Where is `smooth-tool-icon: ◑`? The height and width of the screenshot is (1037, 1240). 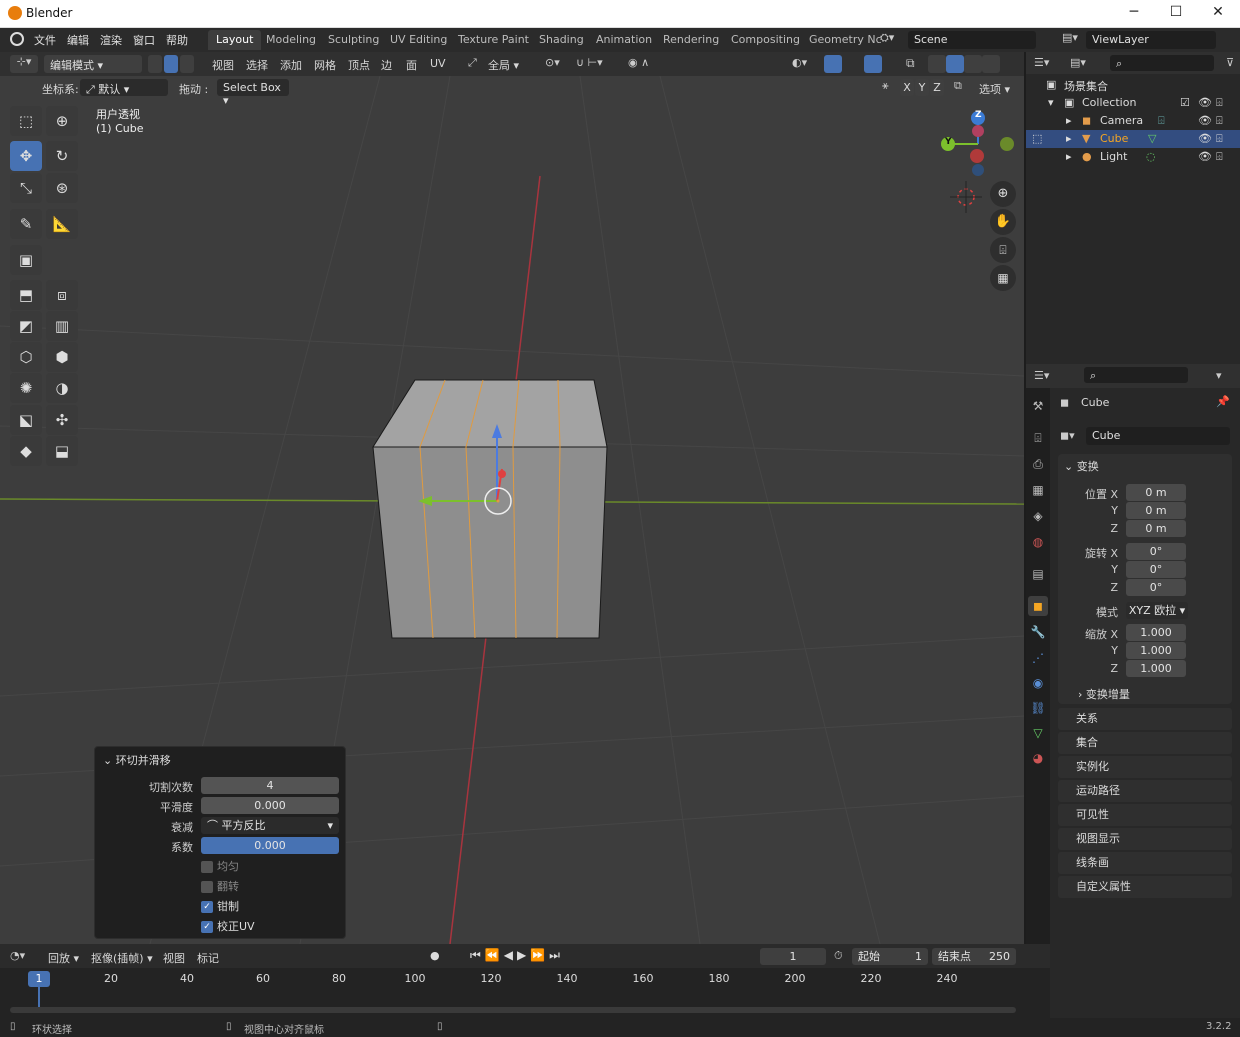 smooth-tool-icon: ◑ is located at coordinates (62, 388).